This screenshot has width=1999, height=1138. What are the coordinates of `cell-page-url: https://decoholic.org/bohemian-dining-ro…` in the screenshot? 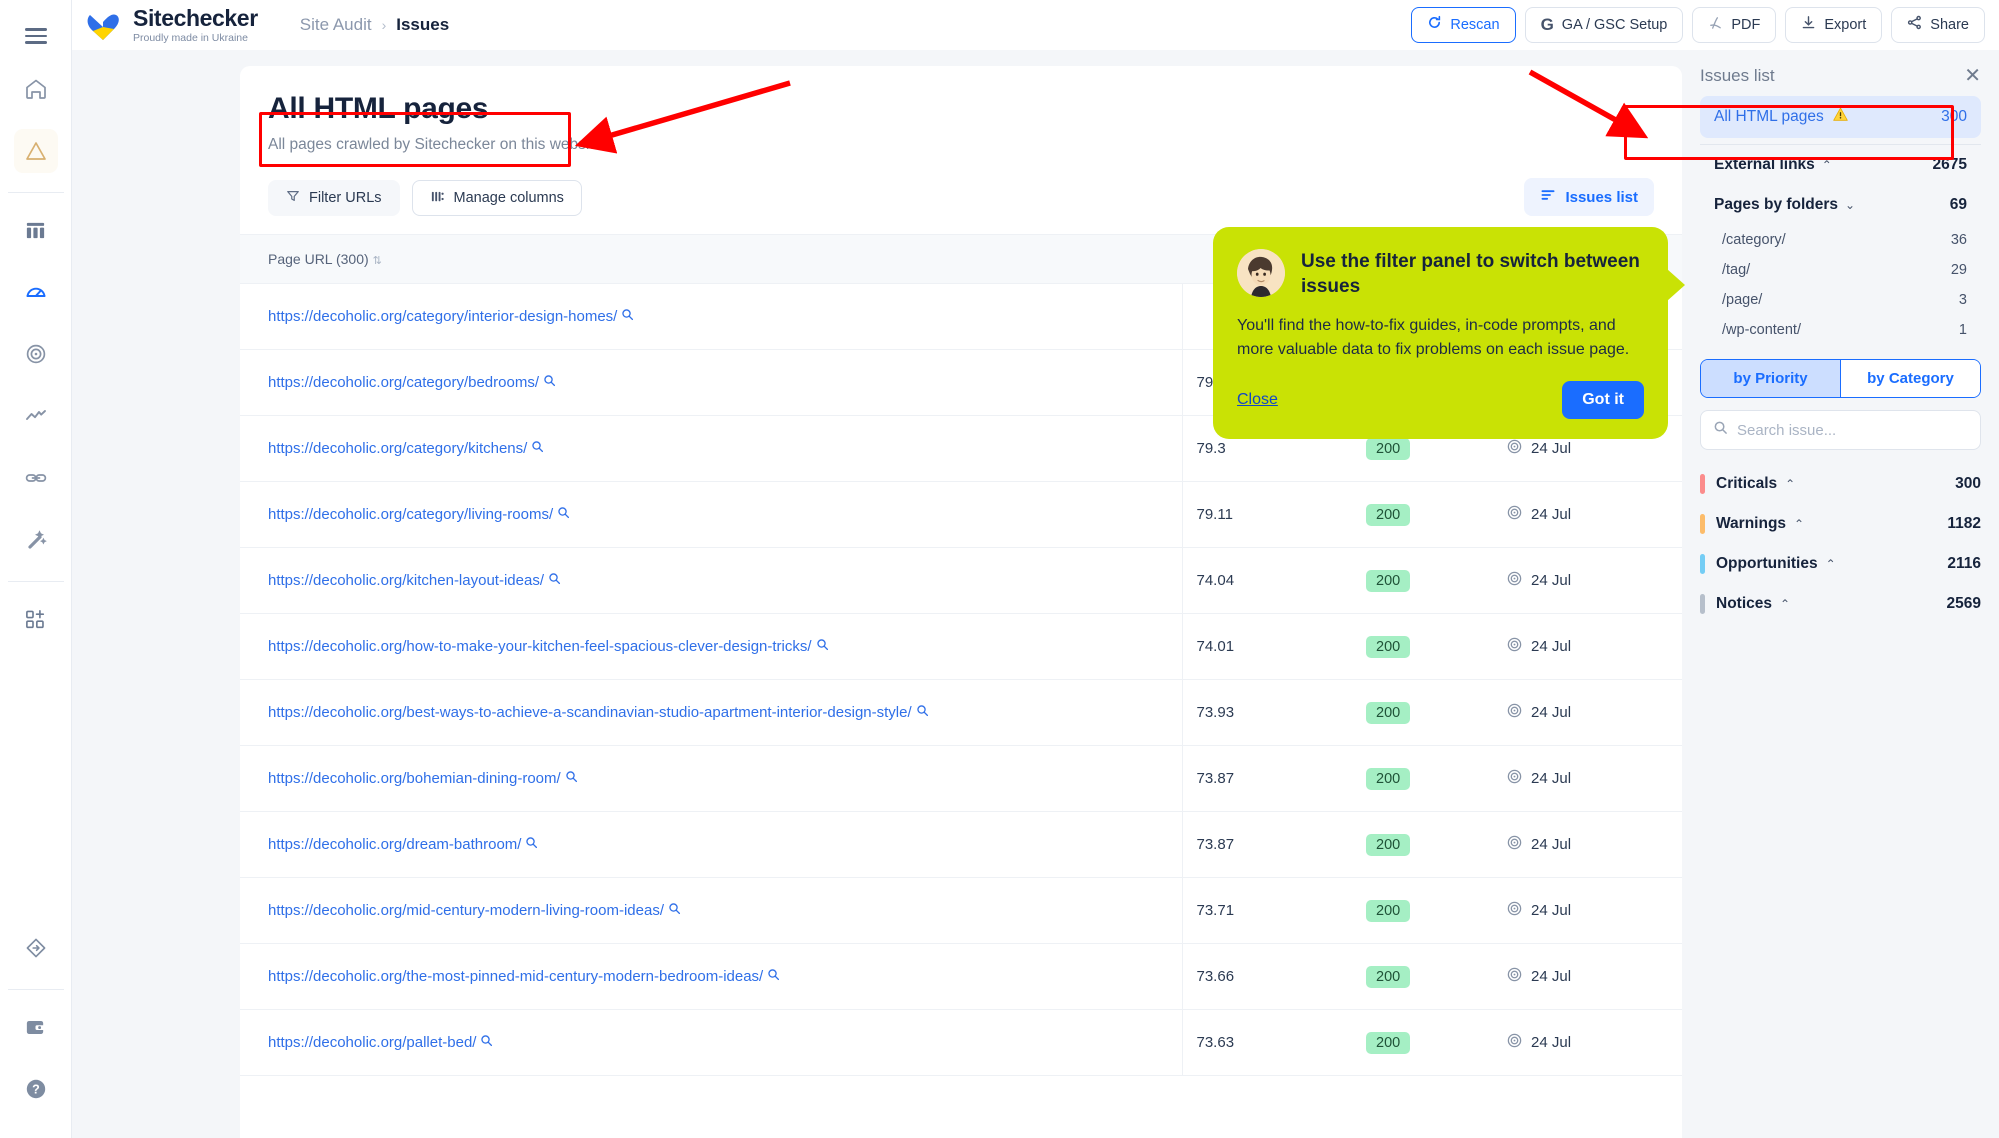 It's located at (711, 778).